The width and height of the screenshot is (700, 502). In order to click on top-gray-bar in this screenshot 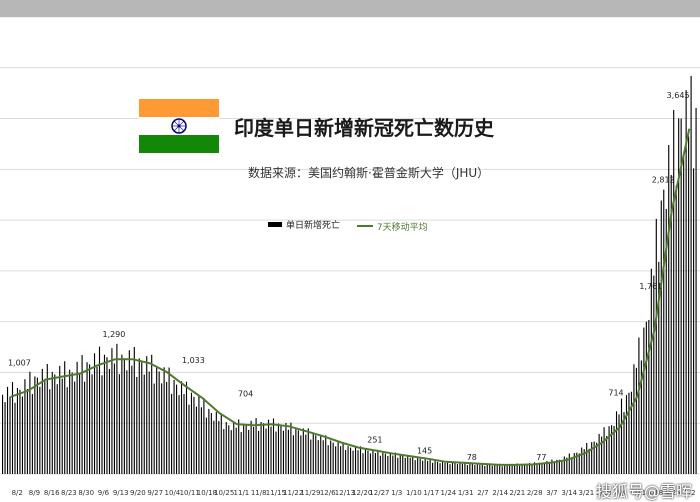, I will do `click(350, 8)`.